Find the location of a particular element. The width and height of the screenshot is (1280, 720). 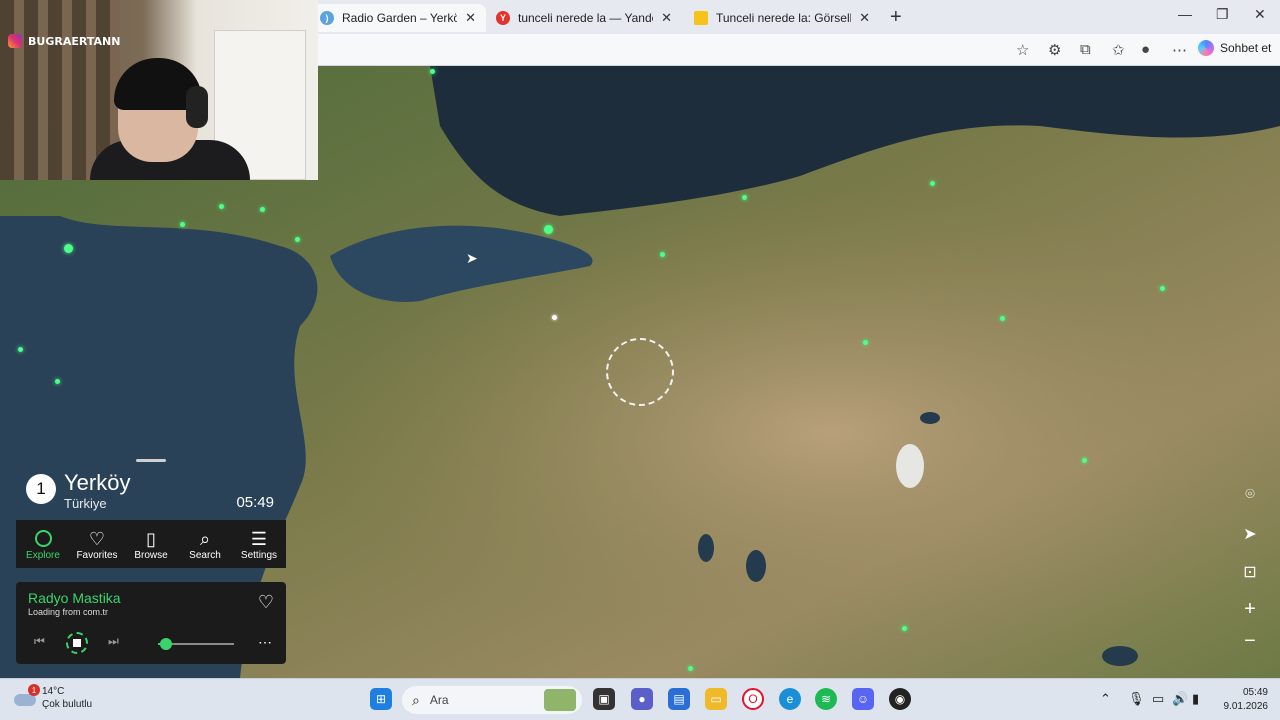

tab-yandex-search: Y tunceli nerede la — Yandex: 182 b ✕ is located at coordinates (584, 18).